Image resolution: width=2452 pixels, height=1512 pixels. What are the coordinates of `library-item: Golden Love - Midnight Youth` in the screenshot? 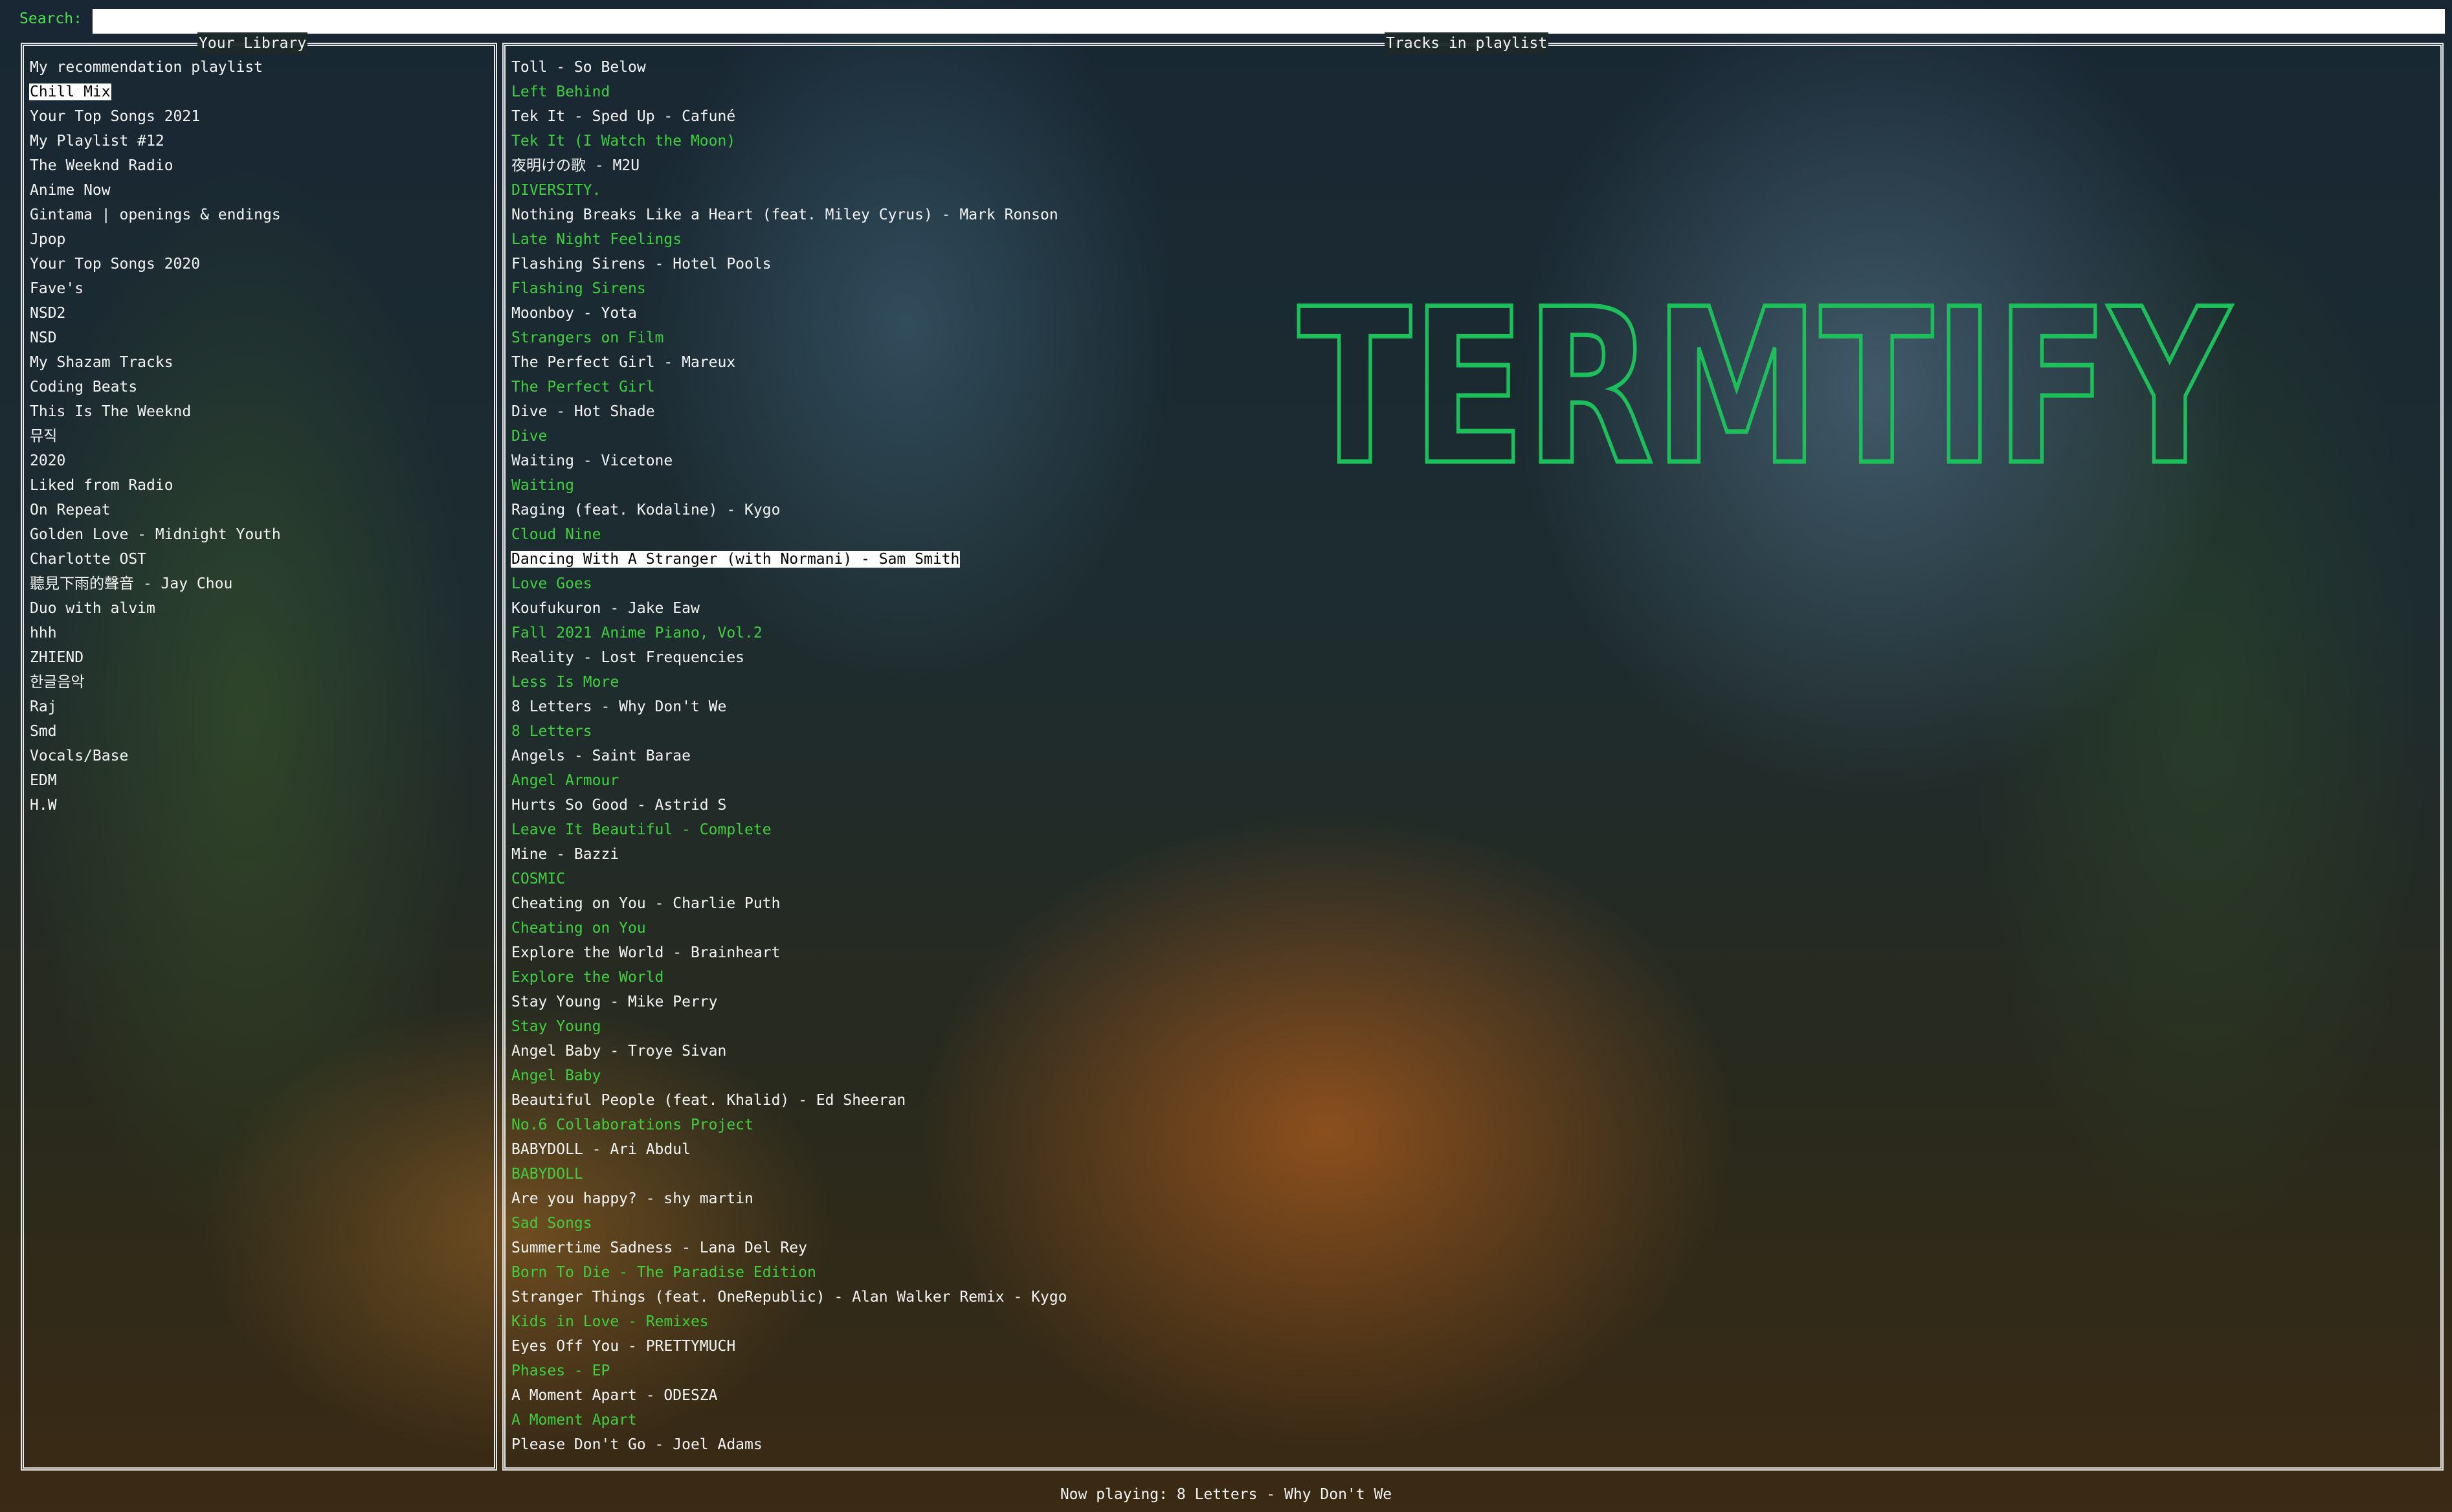 It's located at (155, 534).